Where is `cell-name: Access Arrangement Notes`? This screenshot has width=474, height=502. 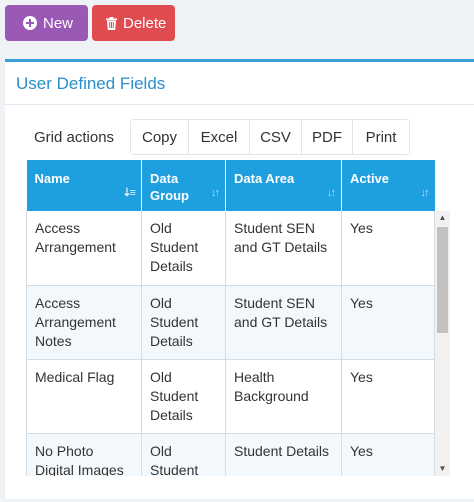 cell-name: Access Arrangement Notes is located at coordinates (84, 322).